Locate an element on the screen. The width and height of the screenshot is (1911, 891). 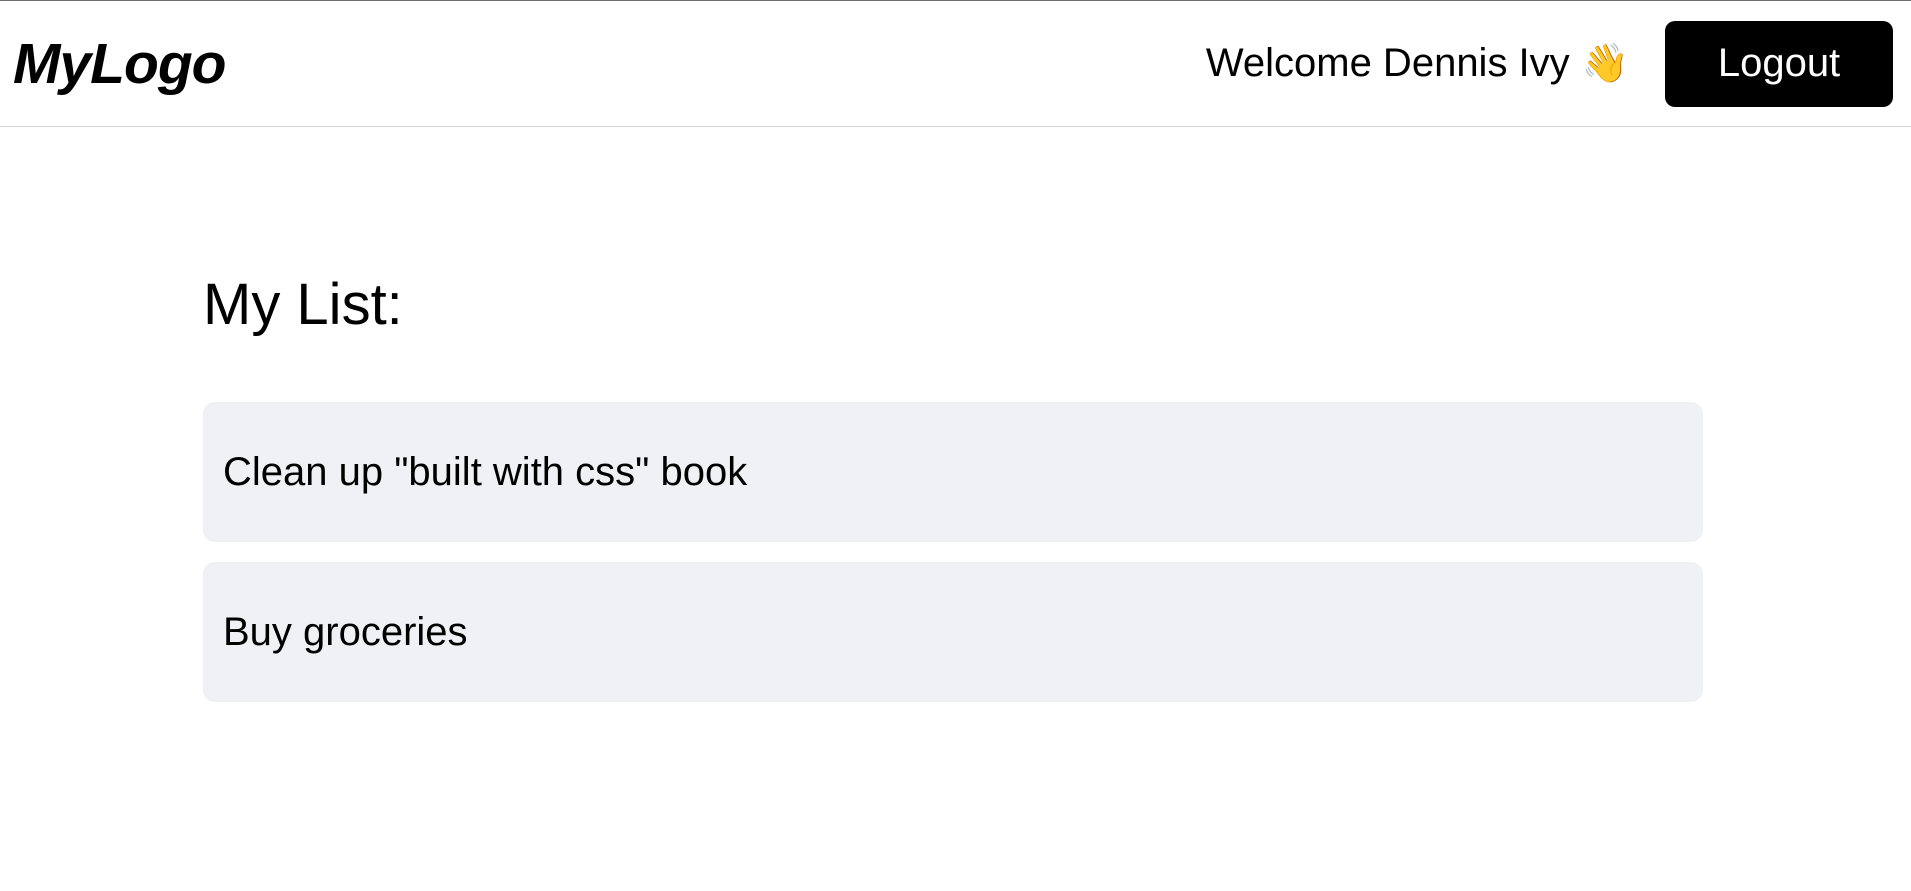
welcome-text: Welcome Dennis Ivy is located at coordinates (1387, 63).